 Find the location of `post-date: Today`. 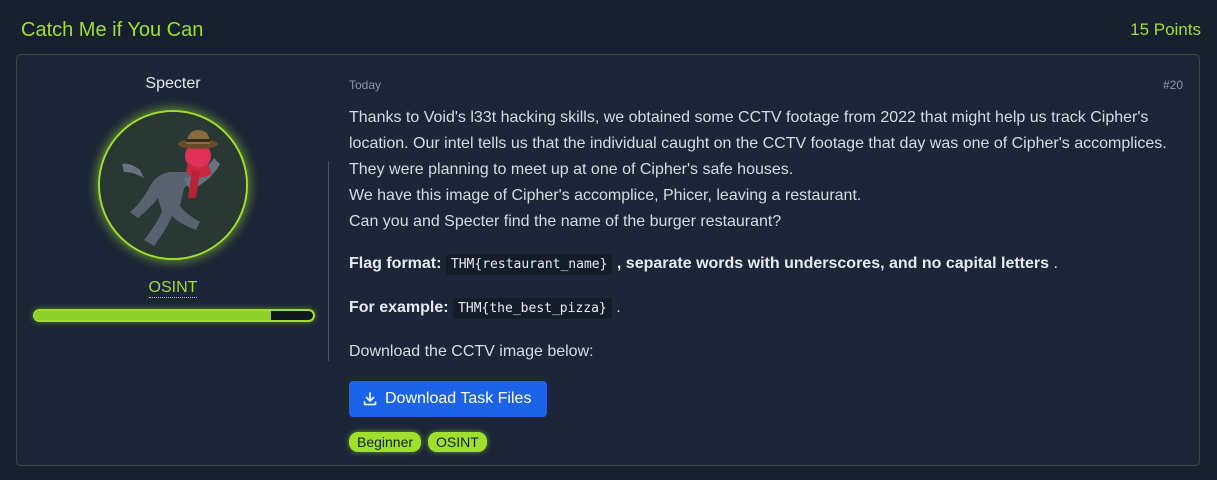

post-date: Today is located at coordinates (365, 85).